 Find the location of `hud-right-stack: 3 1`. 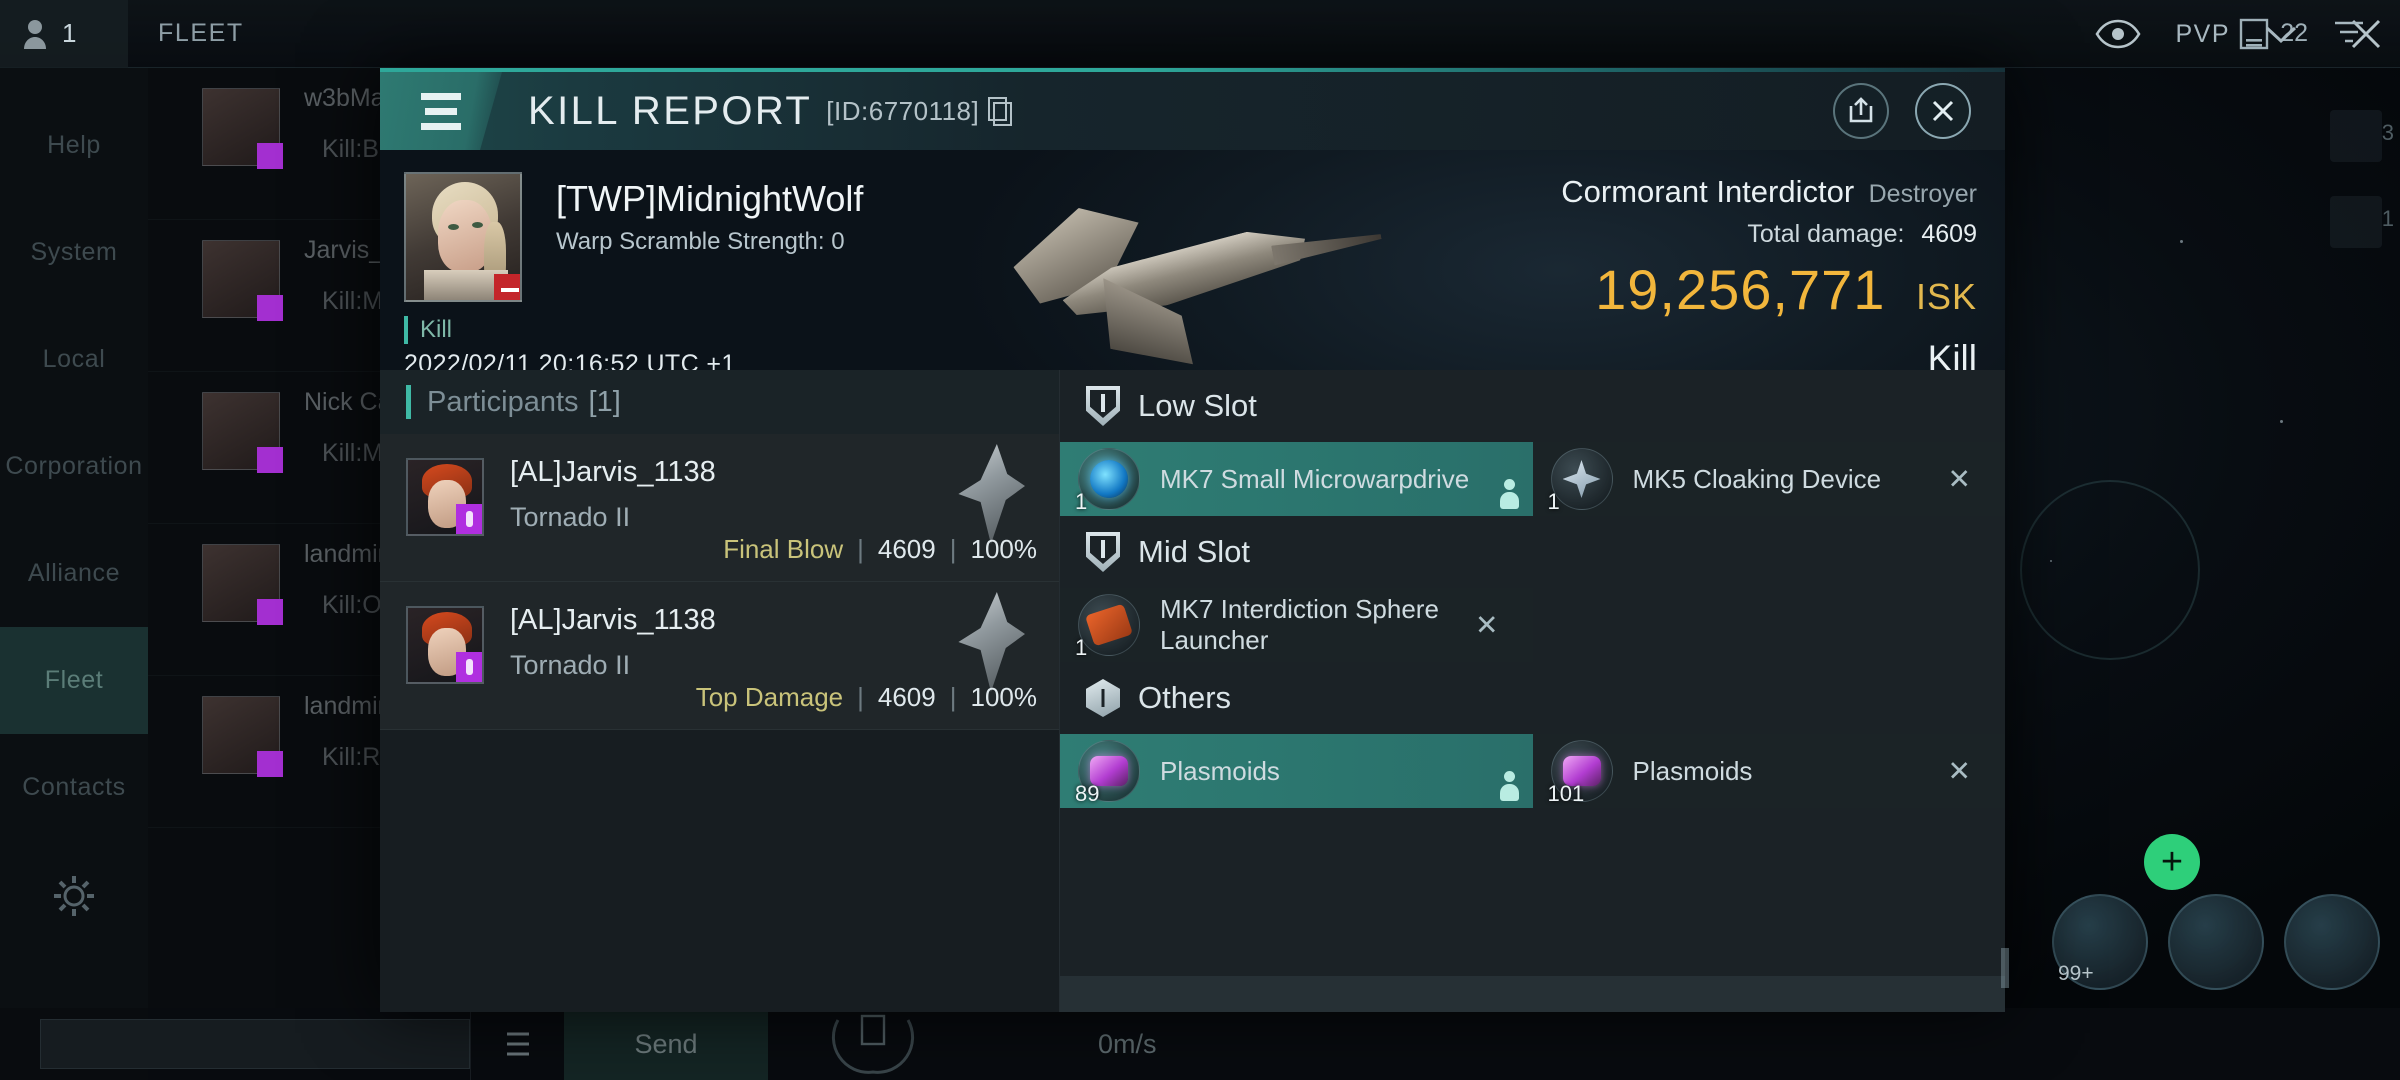

hud-right-stack: 3 1 is located at coordinates (2362, 179).